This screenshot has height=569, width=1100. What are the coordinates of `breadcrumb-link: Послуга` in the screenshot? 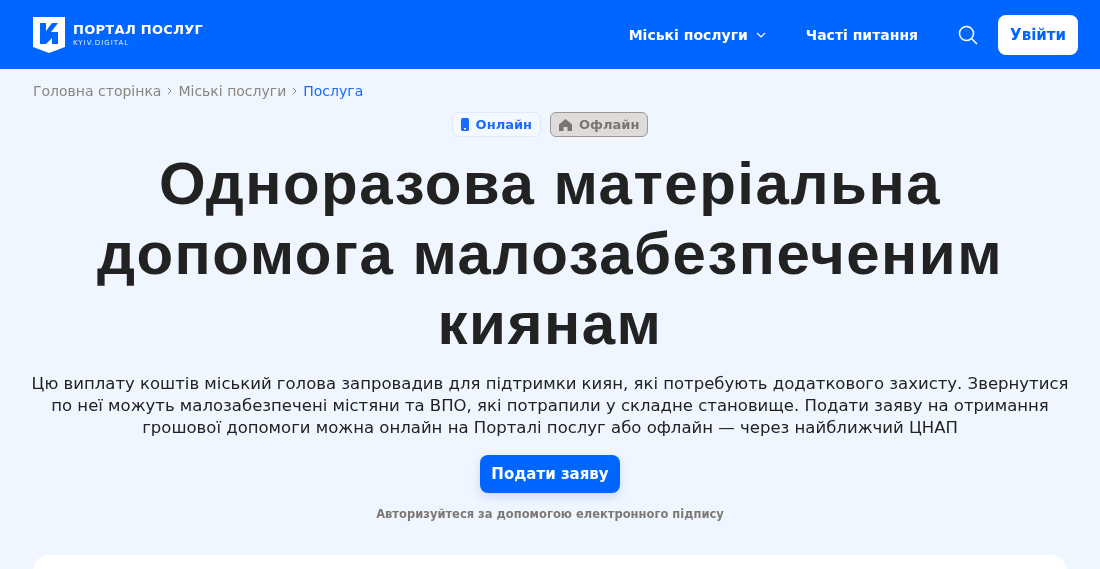 It's located at (333, 91).